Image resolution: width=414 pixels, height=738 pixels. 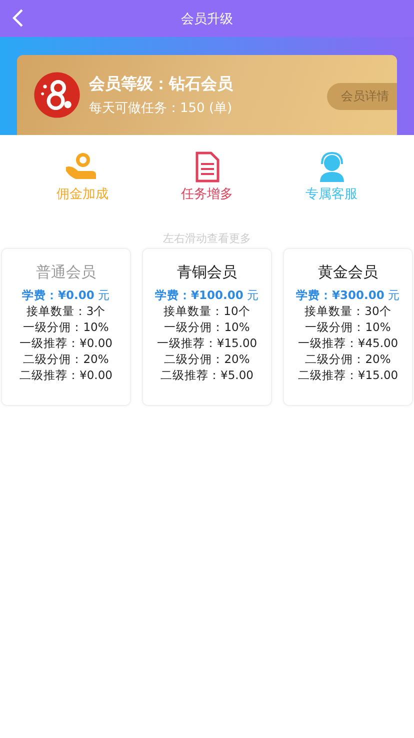 I want to click on member-level: 会员等级：钻石会员, so click(x=161, y=84).